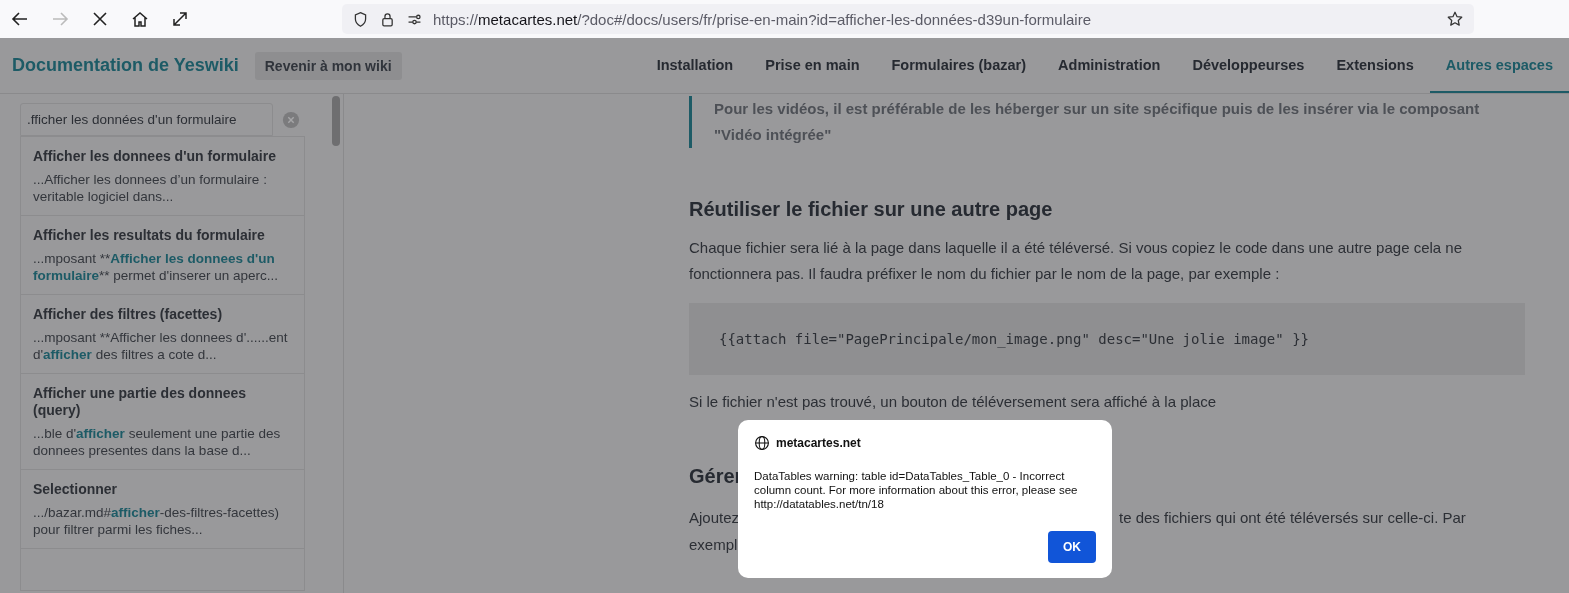  What do you see at coordinates (149, 235) in the screenshot?
I see `result-title: Afficher les resultats du formulaire` at bounding box center [149, 235].